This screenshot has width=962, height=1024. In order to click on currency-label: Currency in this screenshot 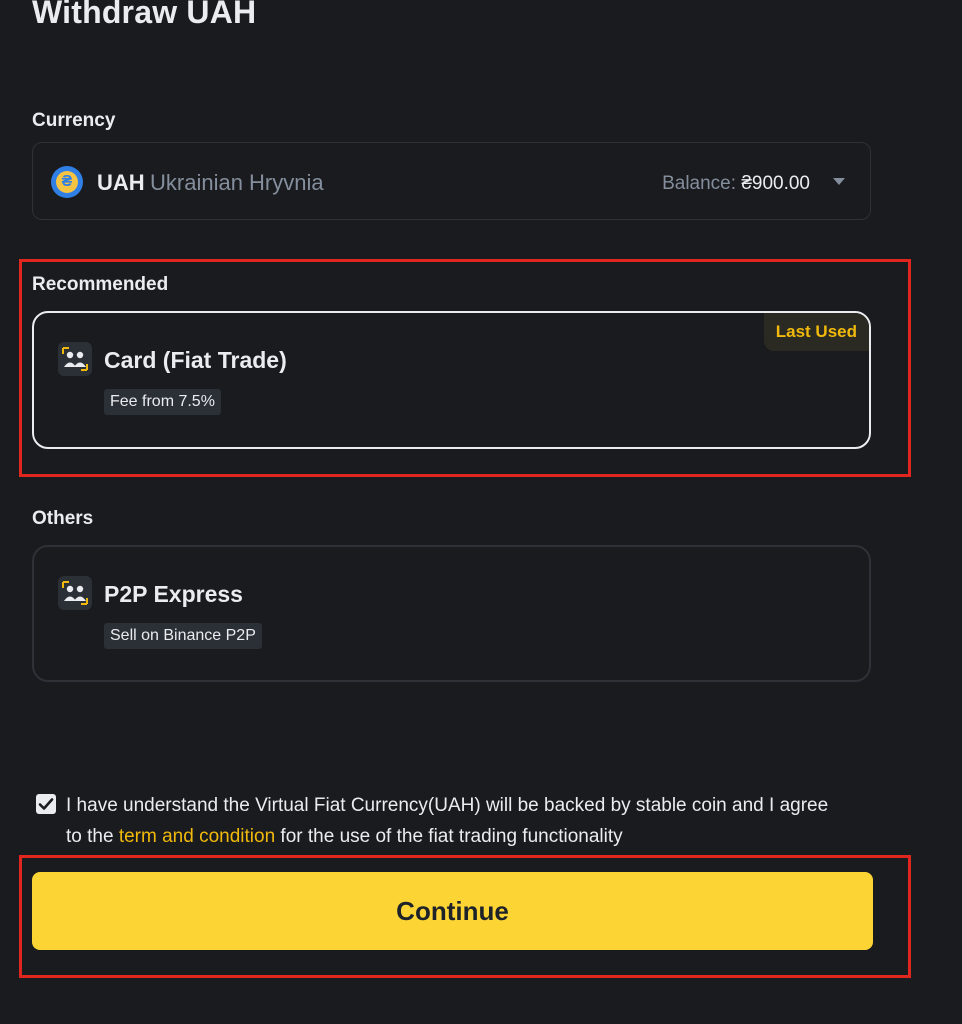, I will do `click(74, 120)`.